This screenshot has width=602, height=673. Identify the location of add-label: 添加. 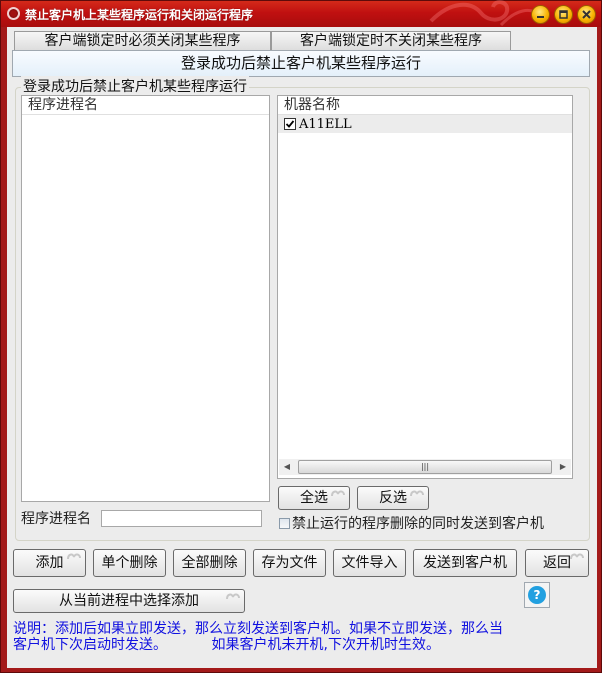
(49, 563).